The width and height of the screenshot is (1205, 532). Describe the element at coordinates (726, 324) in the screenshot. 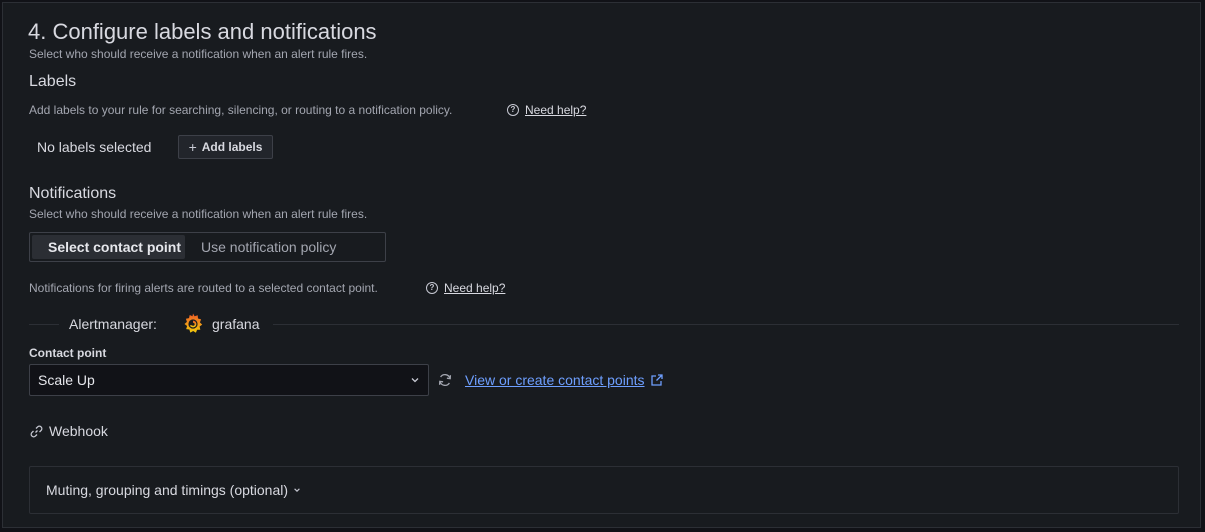

I see `divider-right` at that location.